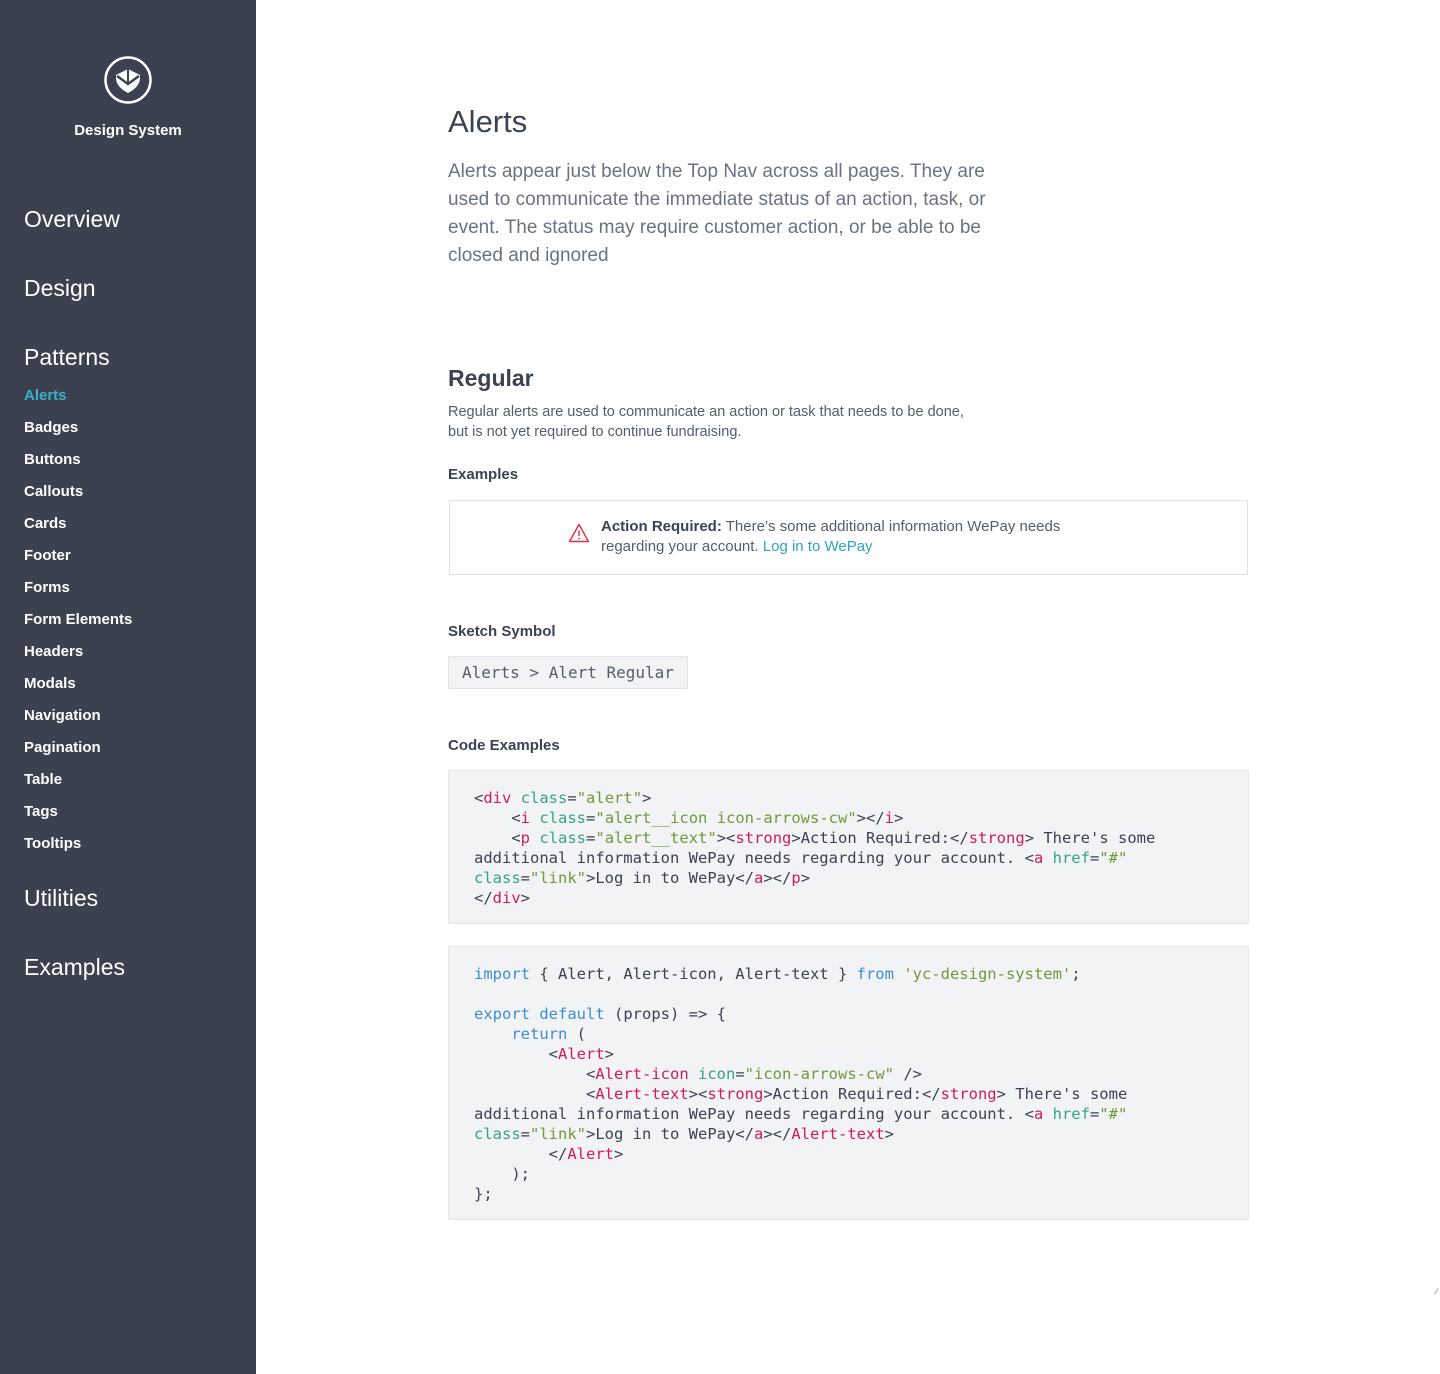  What do you see at coordinates (53, 651) in the screenshot?
I see `sidebar-item-headers: Headers` at bounding box center [53, 651].